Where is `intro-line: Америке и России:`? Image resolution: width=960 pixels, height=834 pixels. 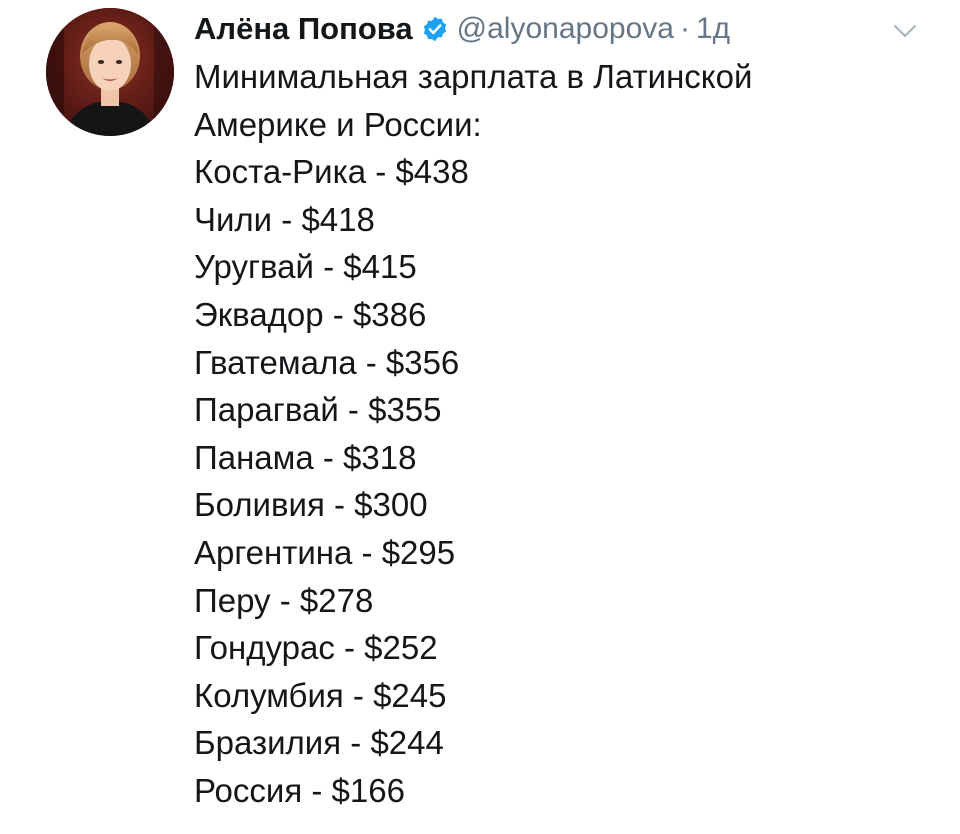
intro-line: Америке и России: is located at coordinates (338, 124).